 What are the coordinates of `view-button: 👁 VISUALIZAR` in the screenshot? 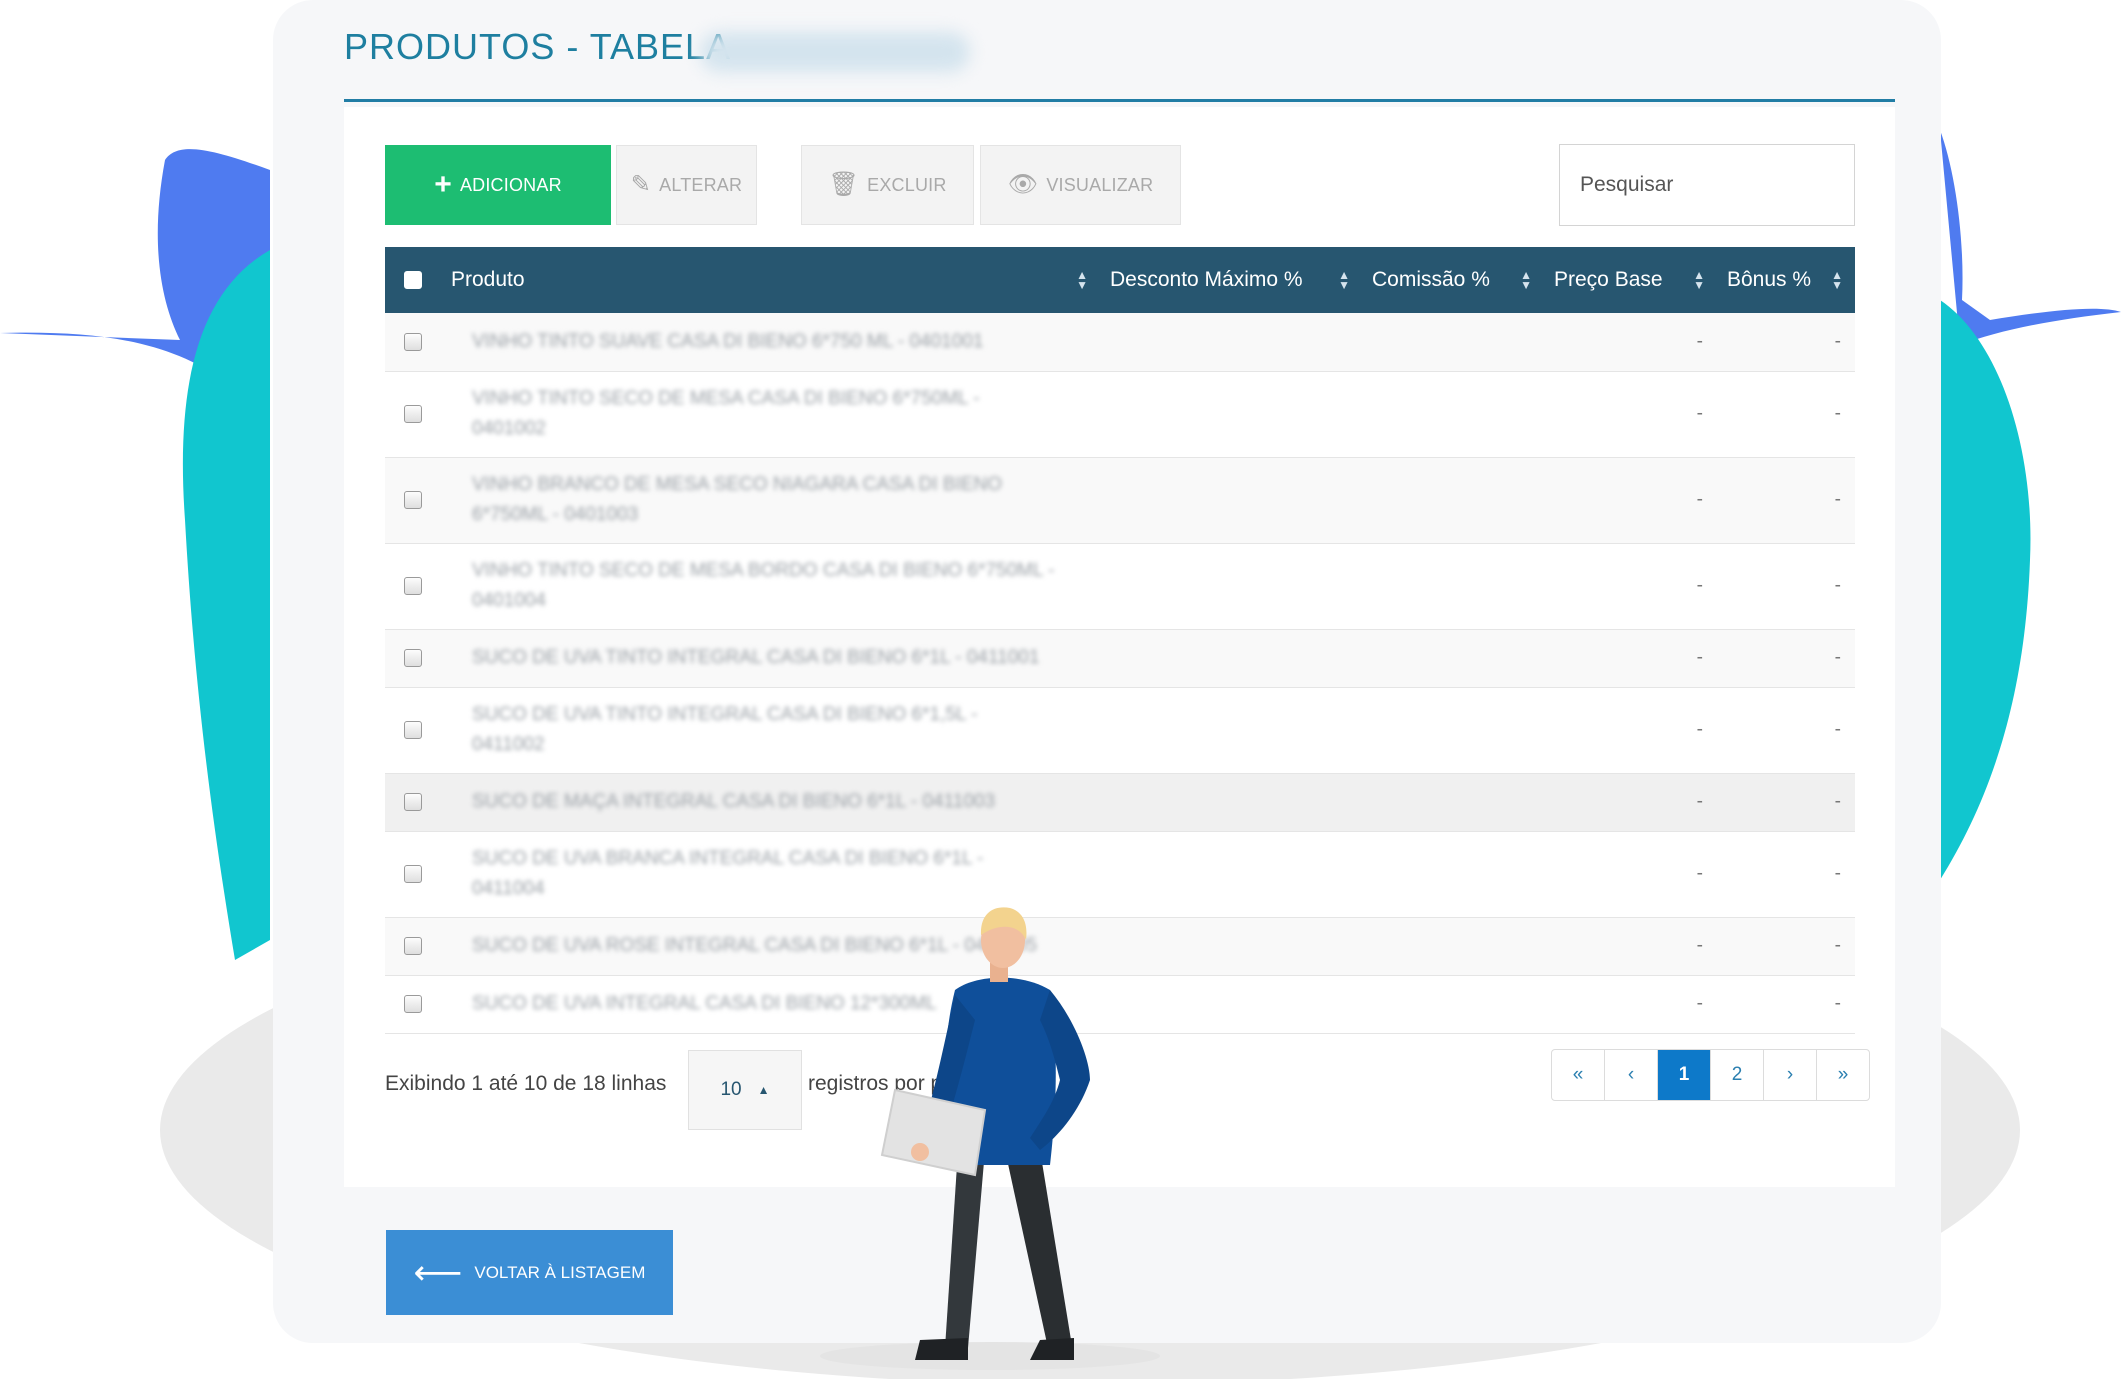 It's located at (1080, 185).